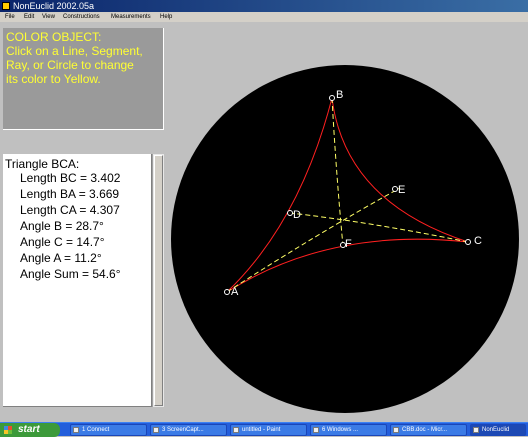 This screenshot has height=437, width=528. Describe the element at coordinates (478, 241) in the screenshot. I see `point-label-c: C` at that location.